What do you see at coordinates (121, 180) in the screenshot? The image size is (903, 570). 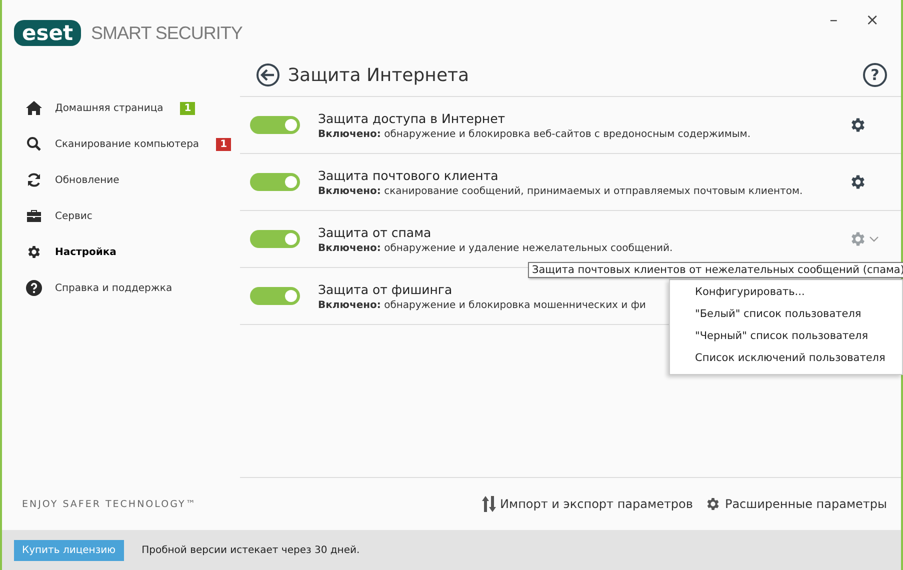 I see `sidebar-item: Обновление` at bounding box center [121, 180].